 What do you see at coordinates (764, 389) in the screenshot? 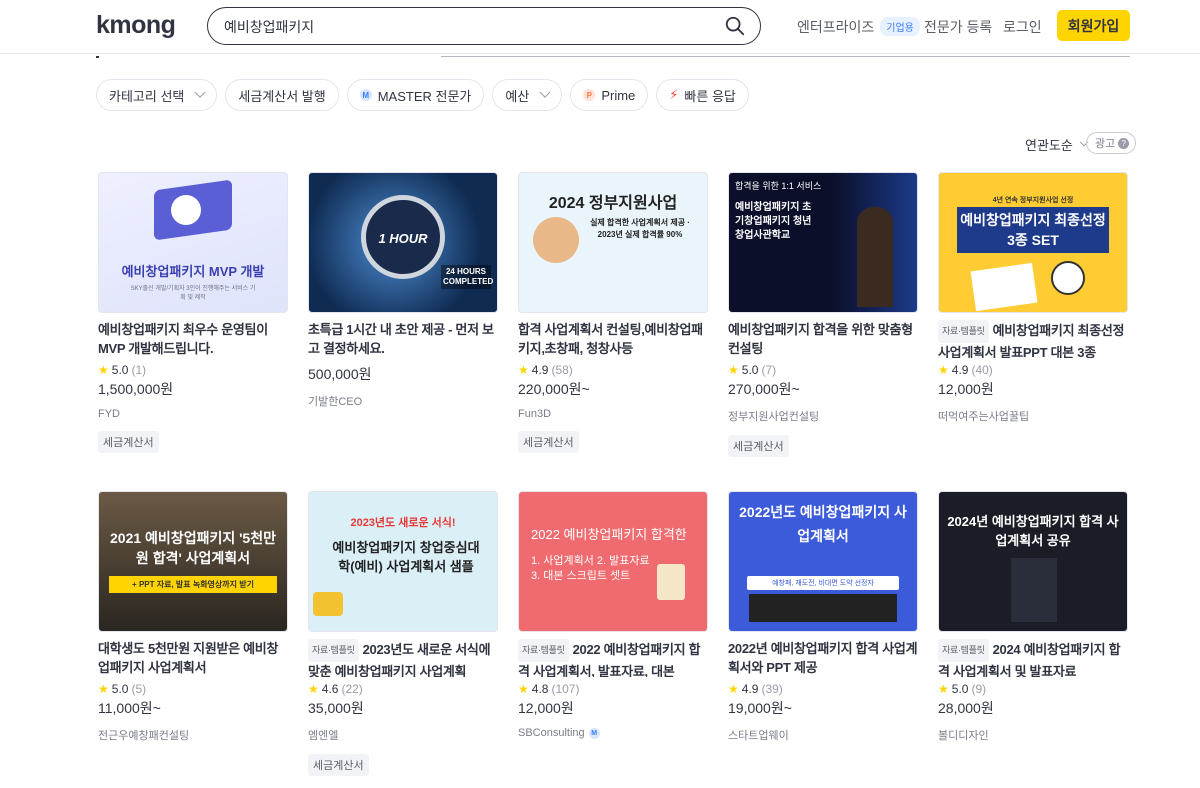
I see `gig-price: 270,000원~` at bounding box center [764, 389].